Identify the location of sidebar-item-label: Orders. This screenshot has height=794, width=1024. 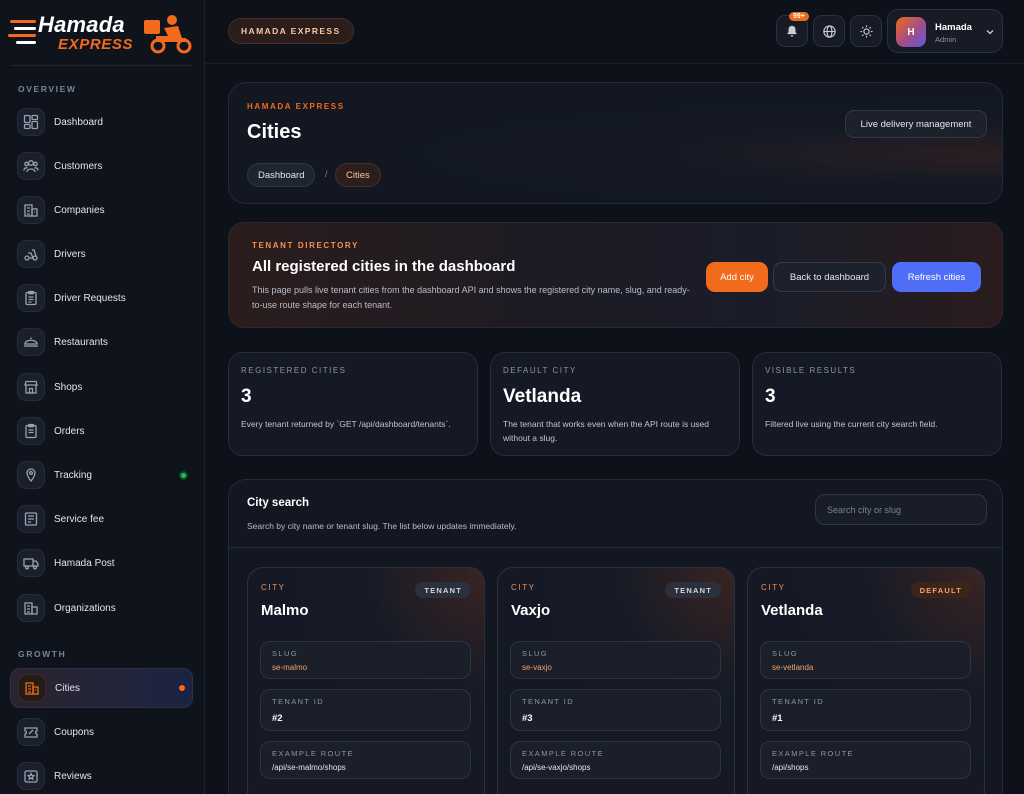
(69, 431).